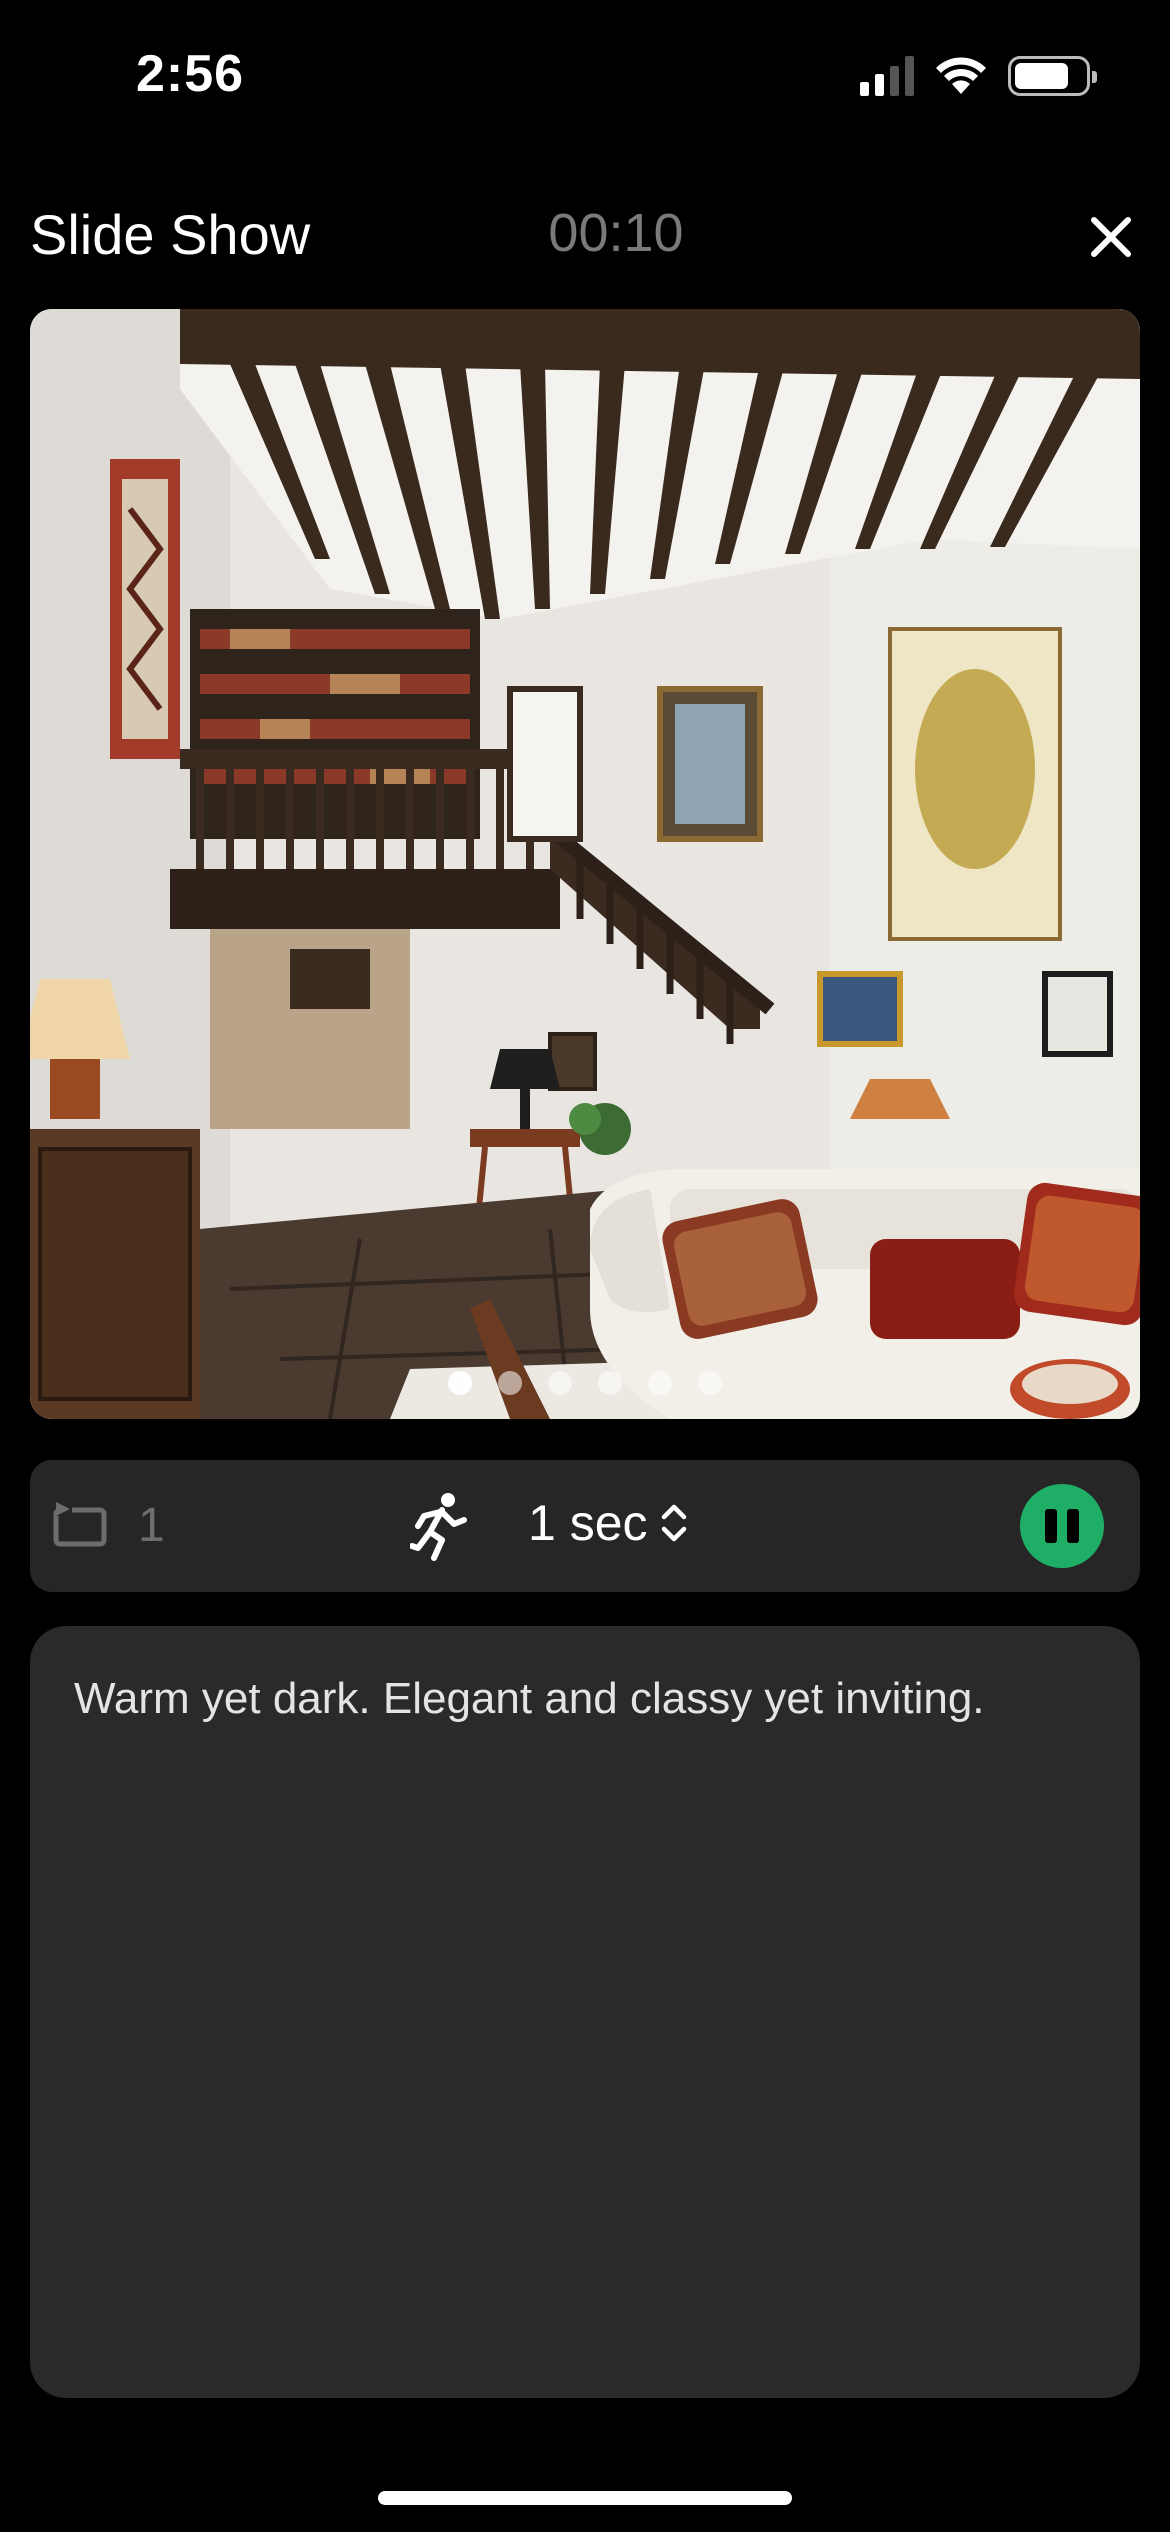  Describe the element at coordinates (961, 75) in the screenshot. I see `wifi-icon` at that location.